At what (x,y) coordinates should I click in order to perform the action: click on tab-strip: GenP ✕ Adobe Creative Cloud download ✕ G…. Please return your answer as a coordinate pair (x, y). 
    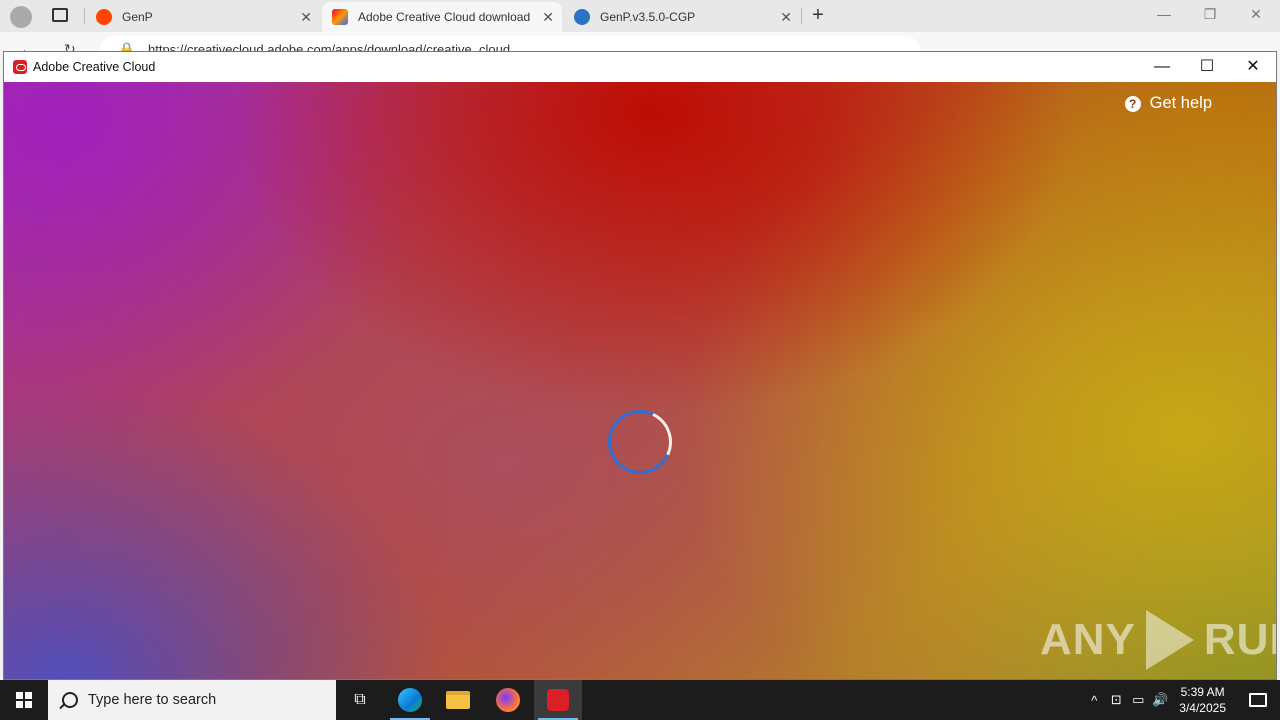
    Looking at the image, I should click on (640, 16).